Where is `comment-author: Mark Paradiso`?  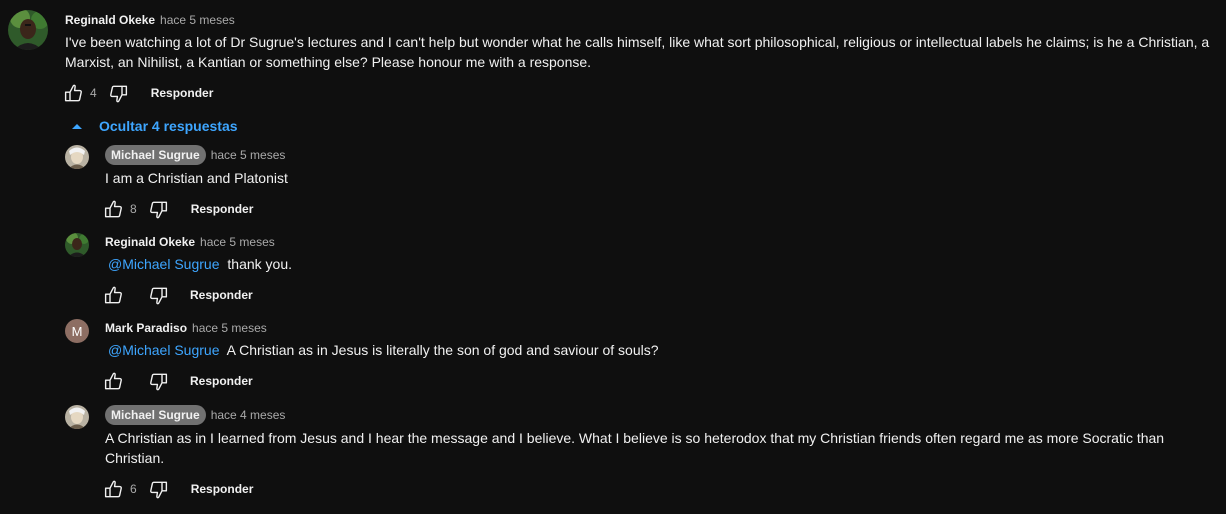
comment-author: Mark Paradiso is located at coordinates (146, 328).